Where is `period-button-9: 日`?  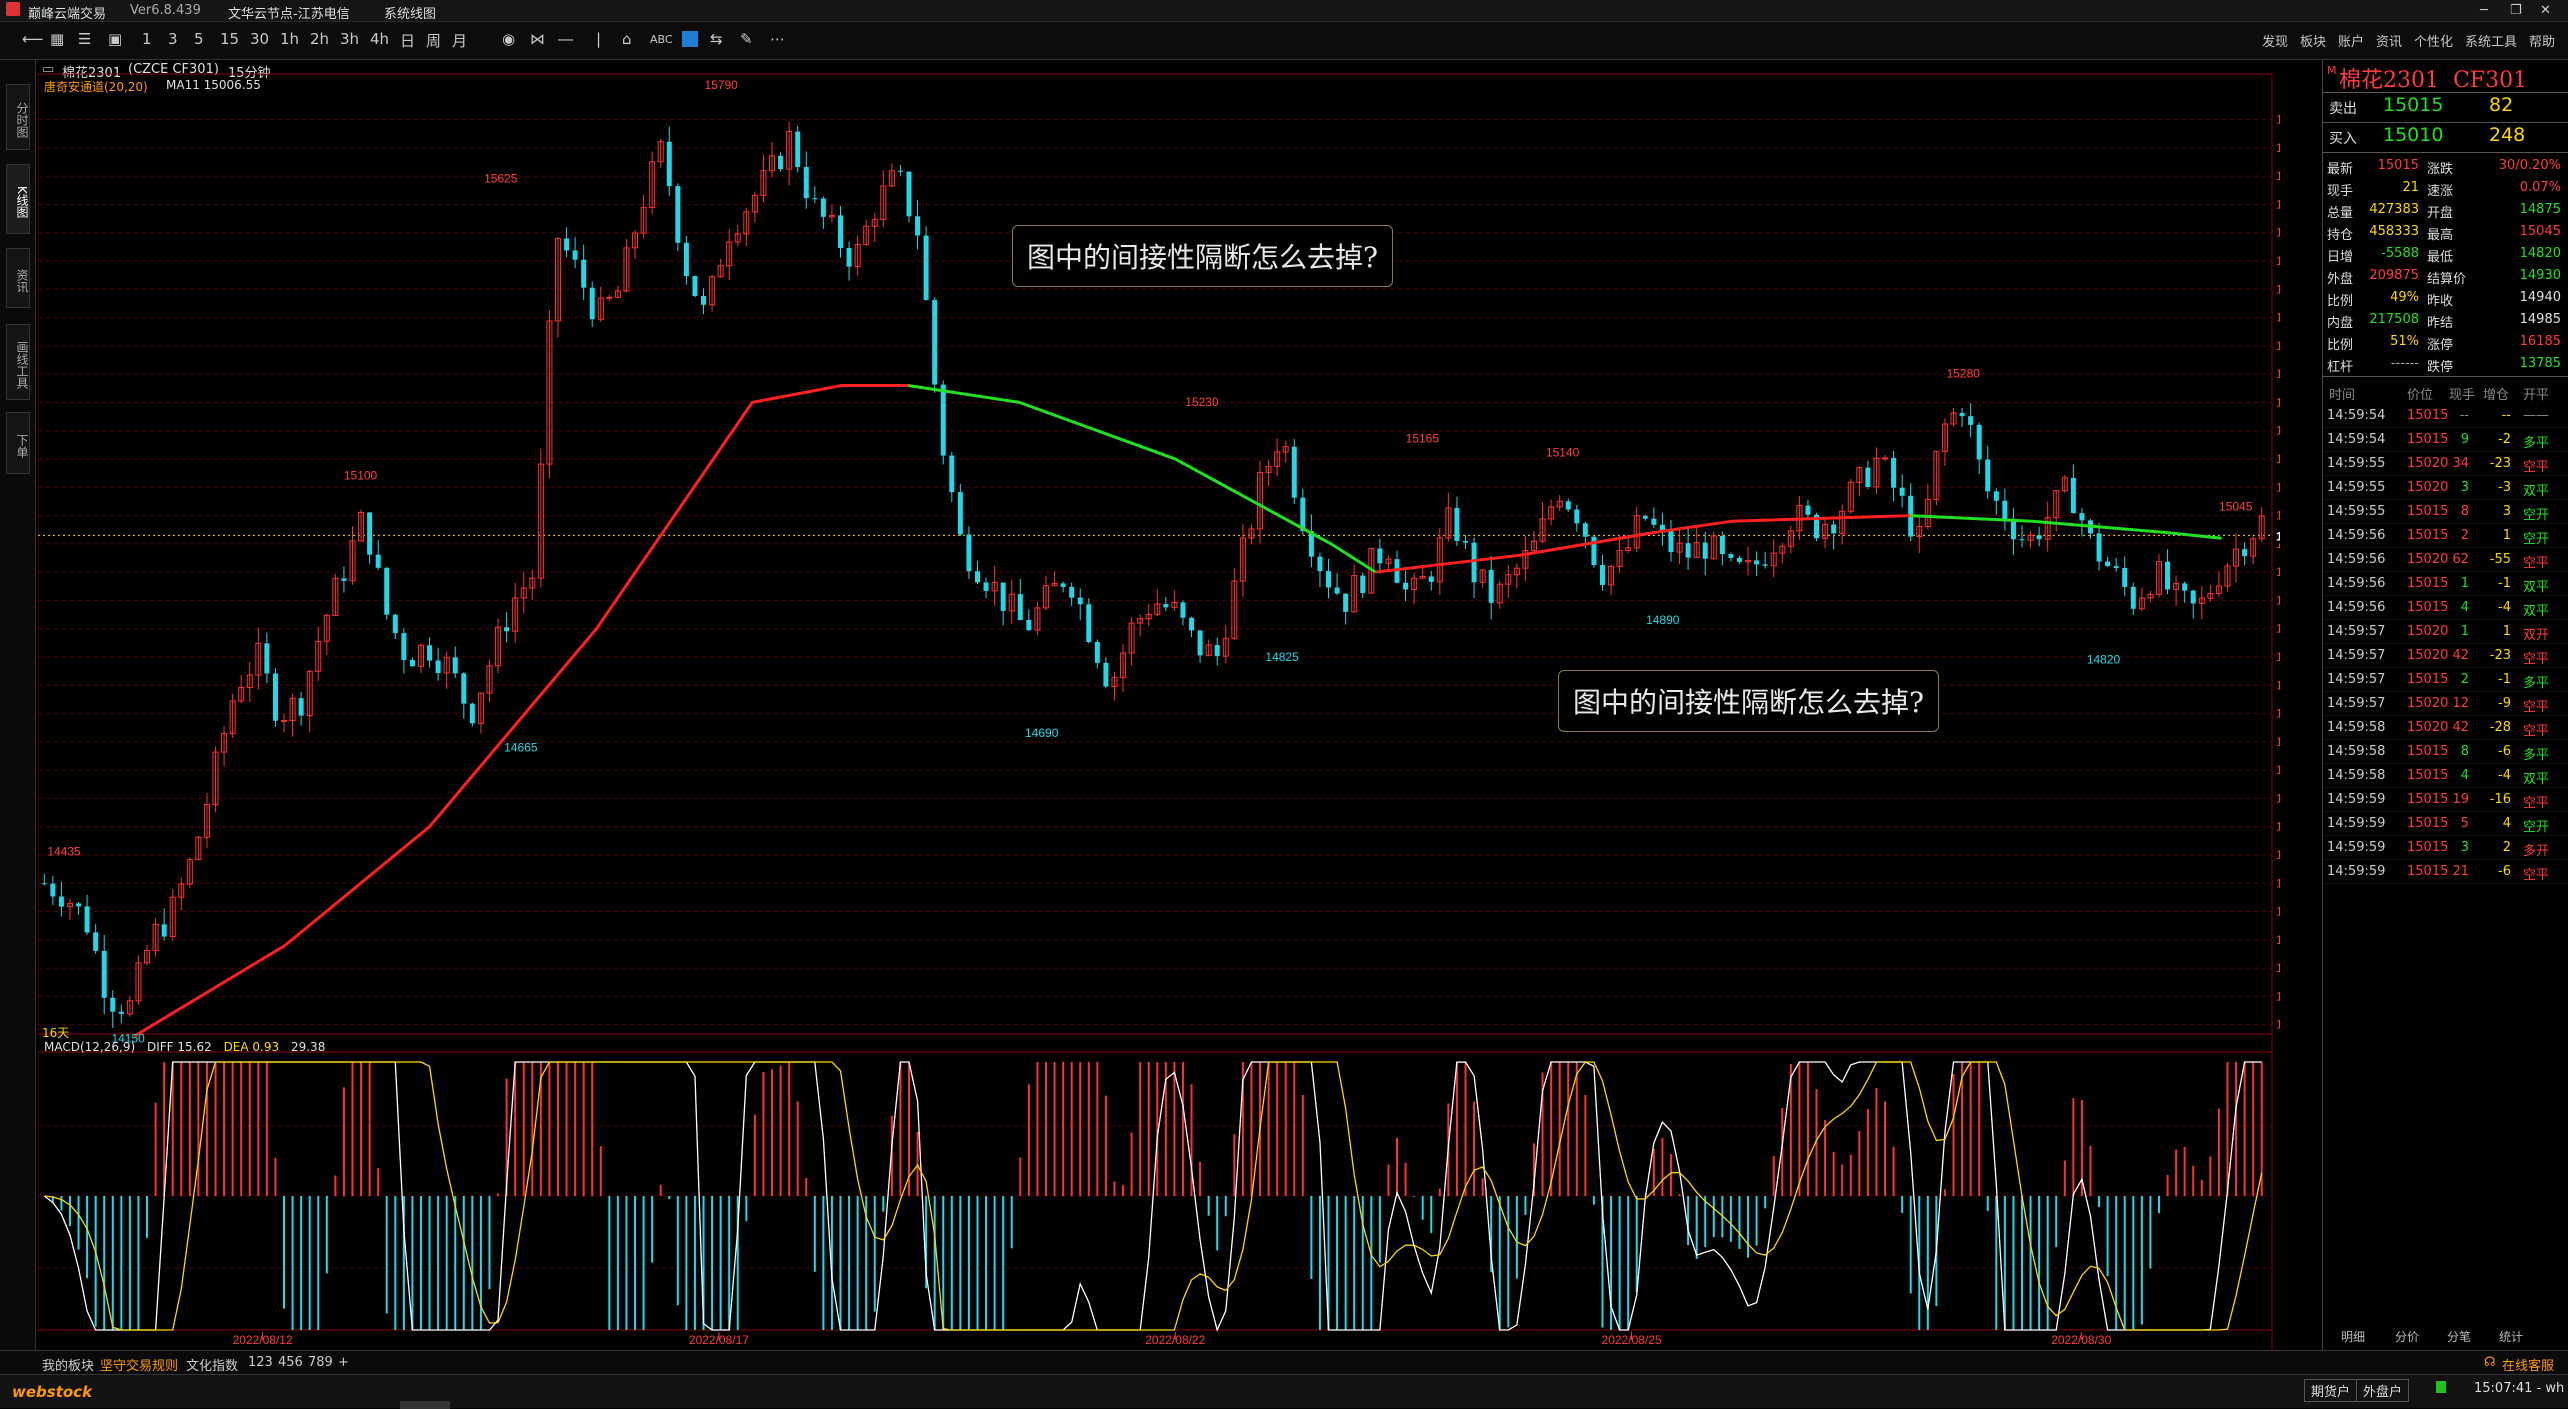
period-button-9: 日 is located at coordinates (407, 40).